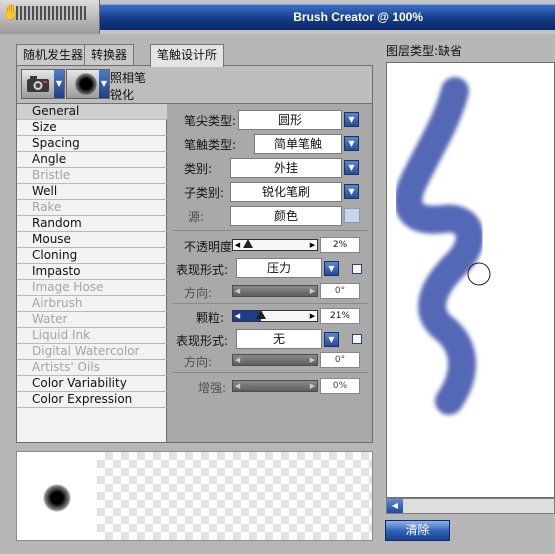  I want to click on layer-type-label: 图层类型:, so click(412, 51).